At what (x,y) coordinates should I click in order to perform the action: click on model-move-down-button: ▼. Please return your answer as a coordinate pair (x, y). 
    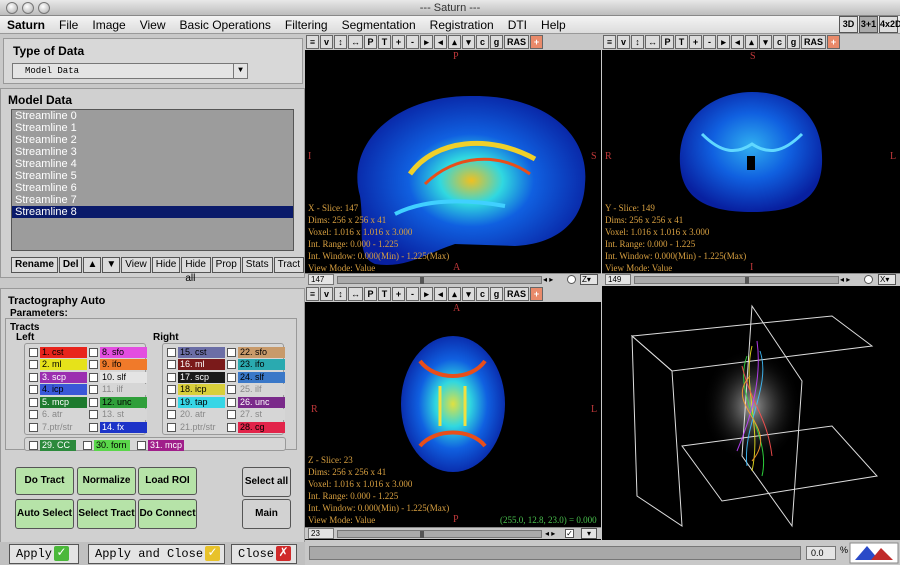
    Looking at the image, I should click on (111, 265).